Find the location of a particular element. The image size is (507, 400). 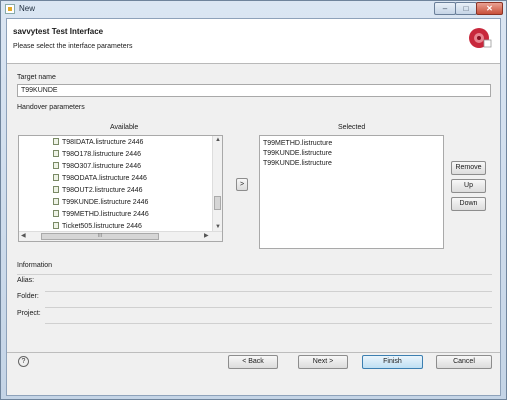

banner-title: savvytest Test Interface is located at coordinates (58, 31).